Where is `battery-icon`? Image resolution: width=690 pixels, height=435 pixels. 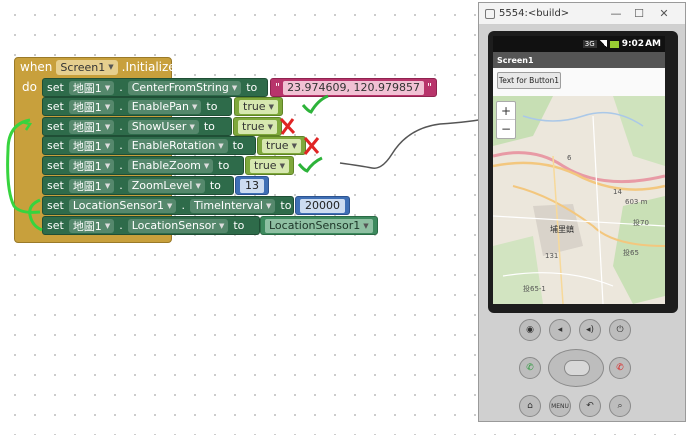
battery-icon is located at coordinates (614, 44).